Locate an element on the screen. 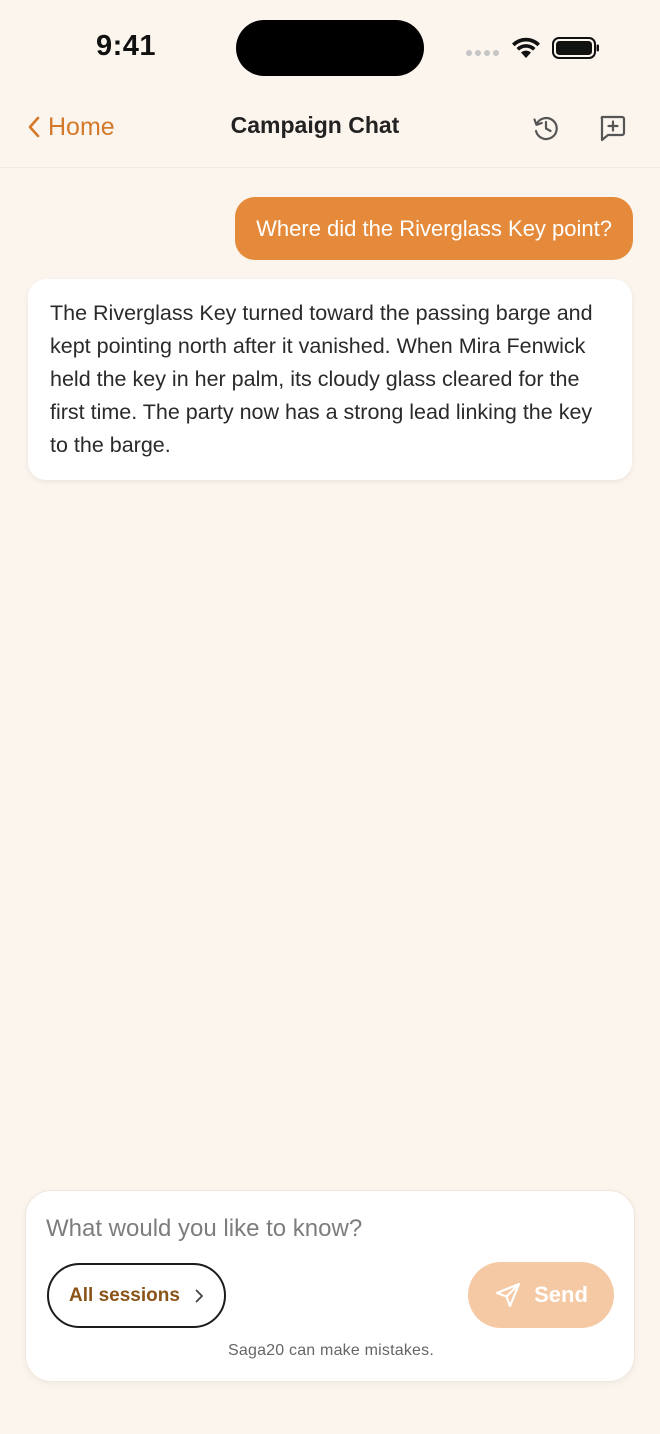 This screenshot has width=660, height=1434. status-time: 9:41 is located at coordinates (126, 46).